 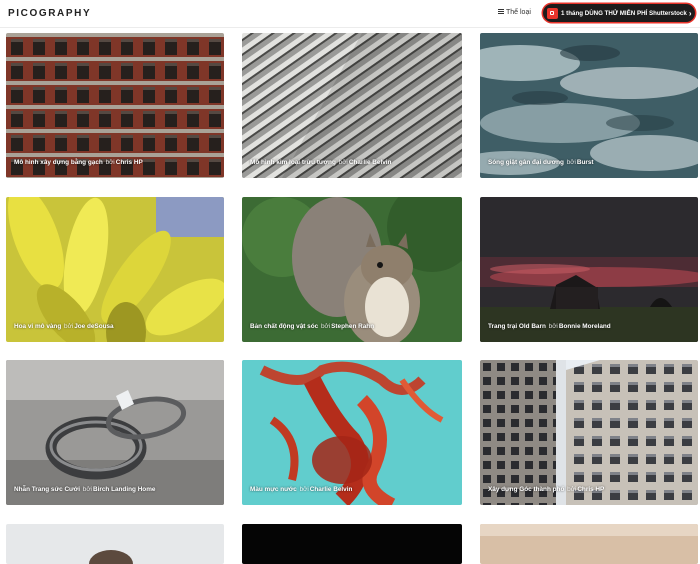 What do you see at coordinates (690, 13) in the screenshot?
I see `chevron-right-icon: ›` at bounding box center [690, 13].